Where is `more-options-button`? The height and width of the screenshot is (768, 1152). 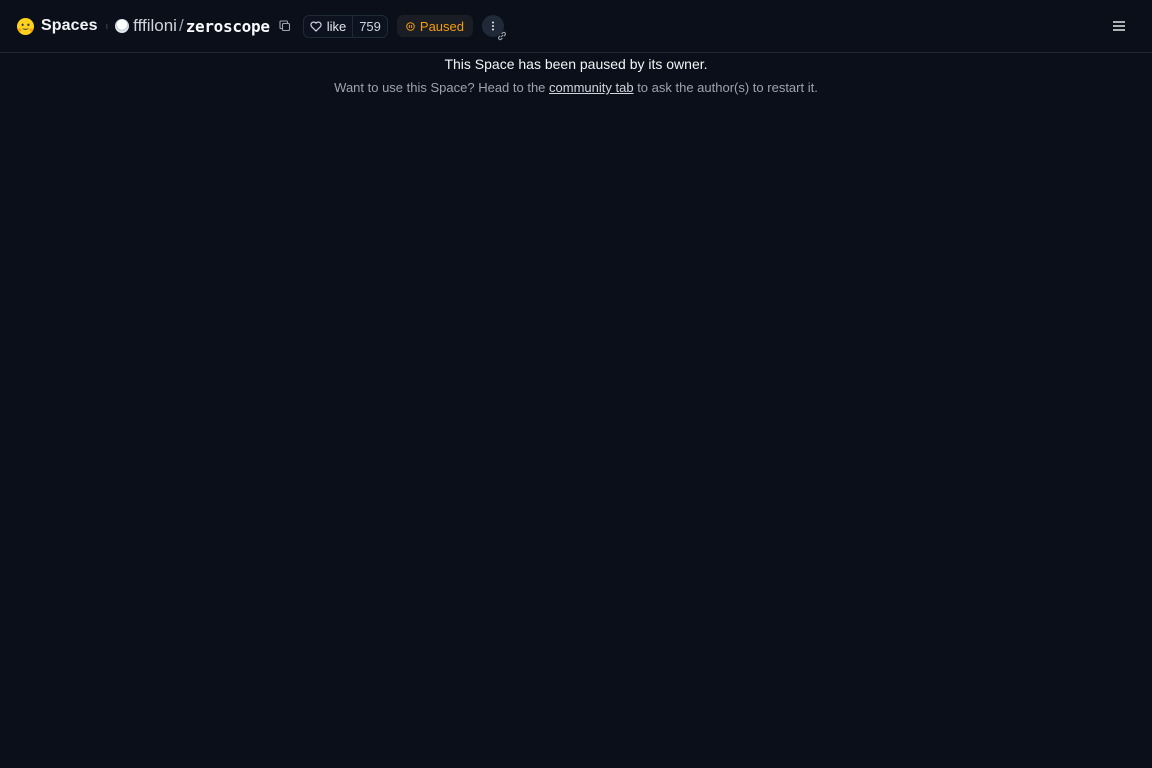
more-options-button is located at coordinates (494, 28).